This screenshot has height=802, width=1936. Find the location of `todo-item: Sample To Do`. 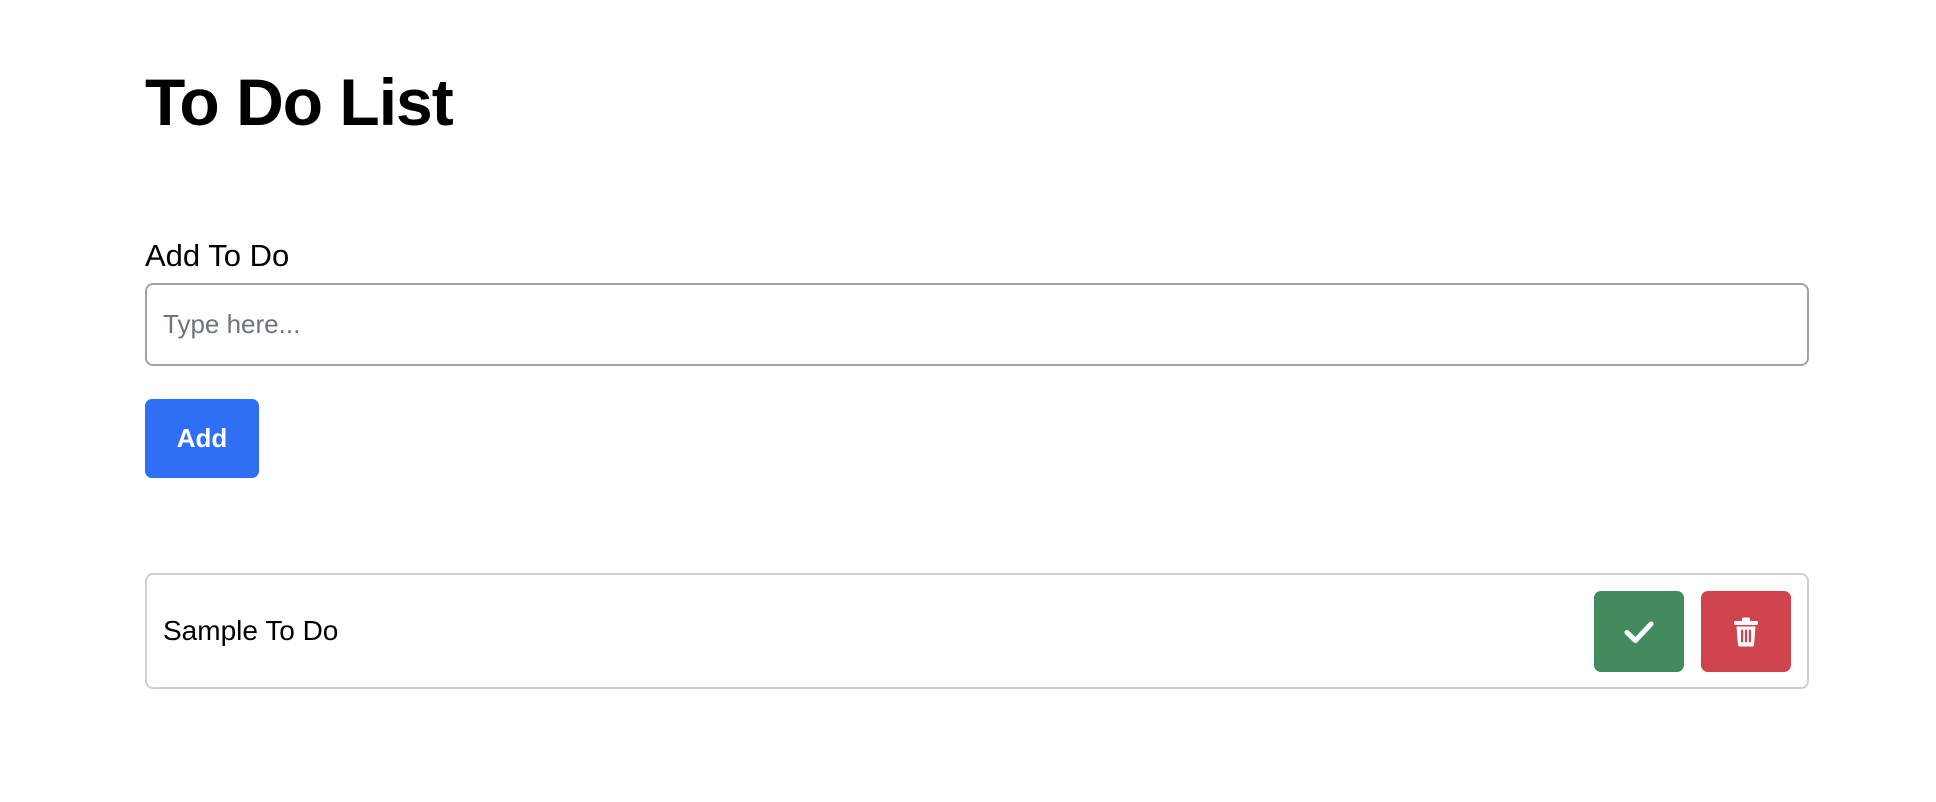

todo-item: Sample To Do is located at coordinates (977, 631).